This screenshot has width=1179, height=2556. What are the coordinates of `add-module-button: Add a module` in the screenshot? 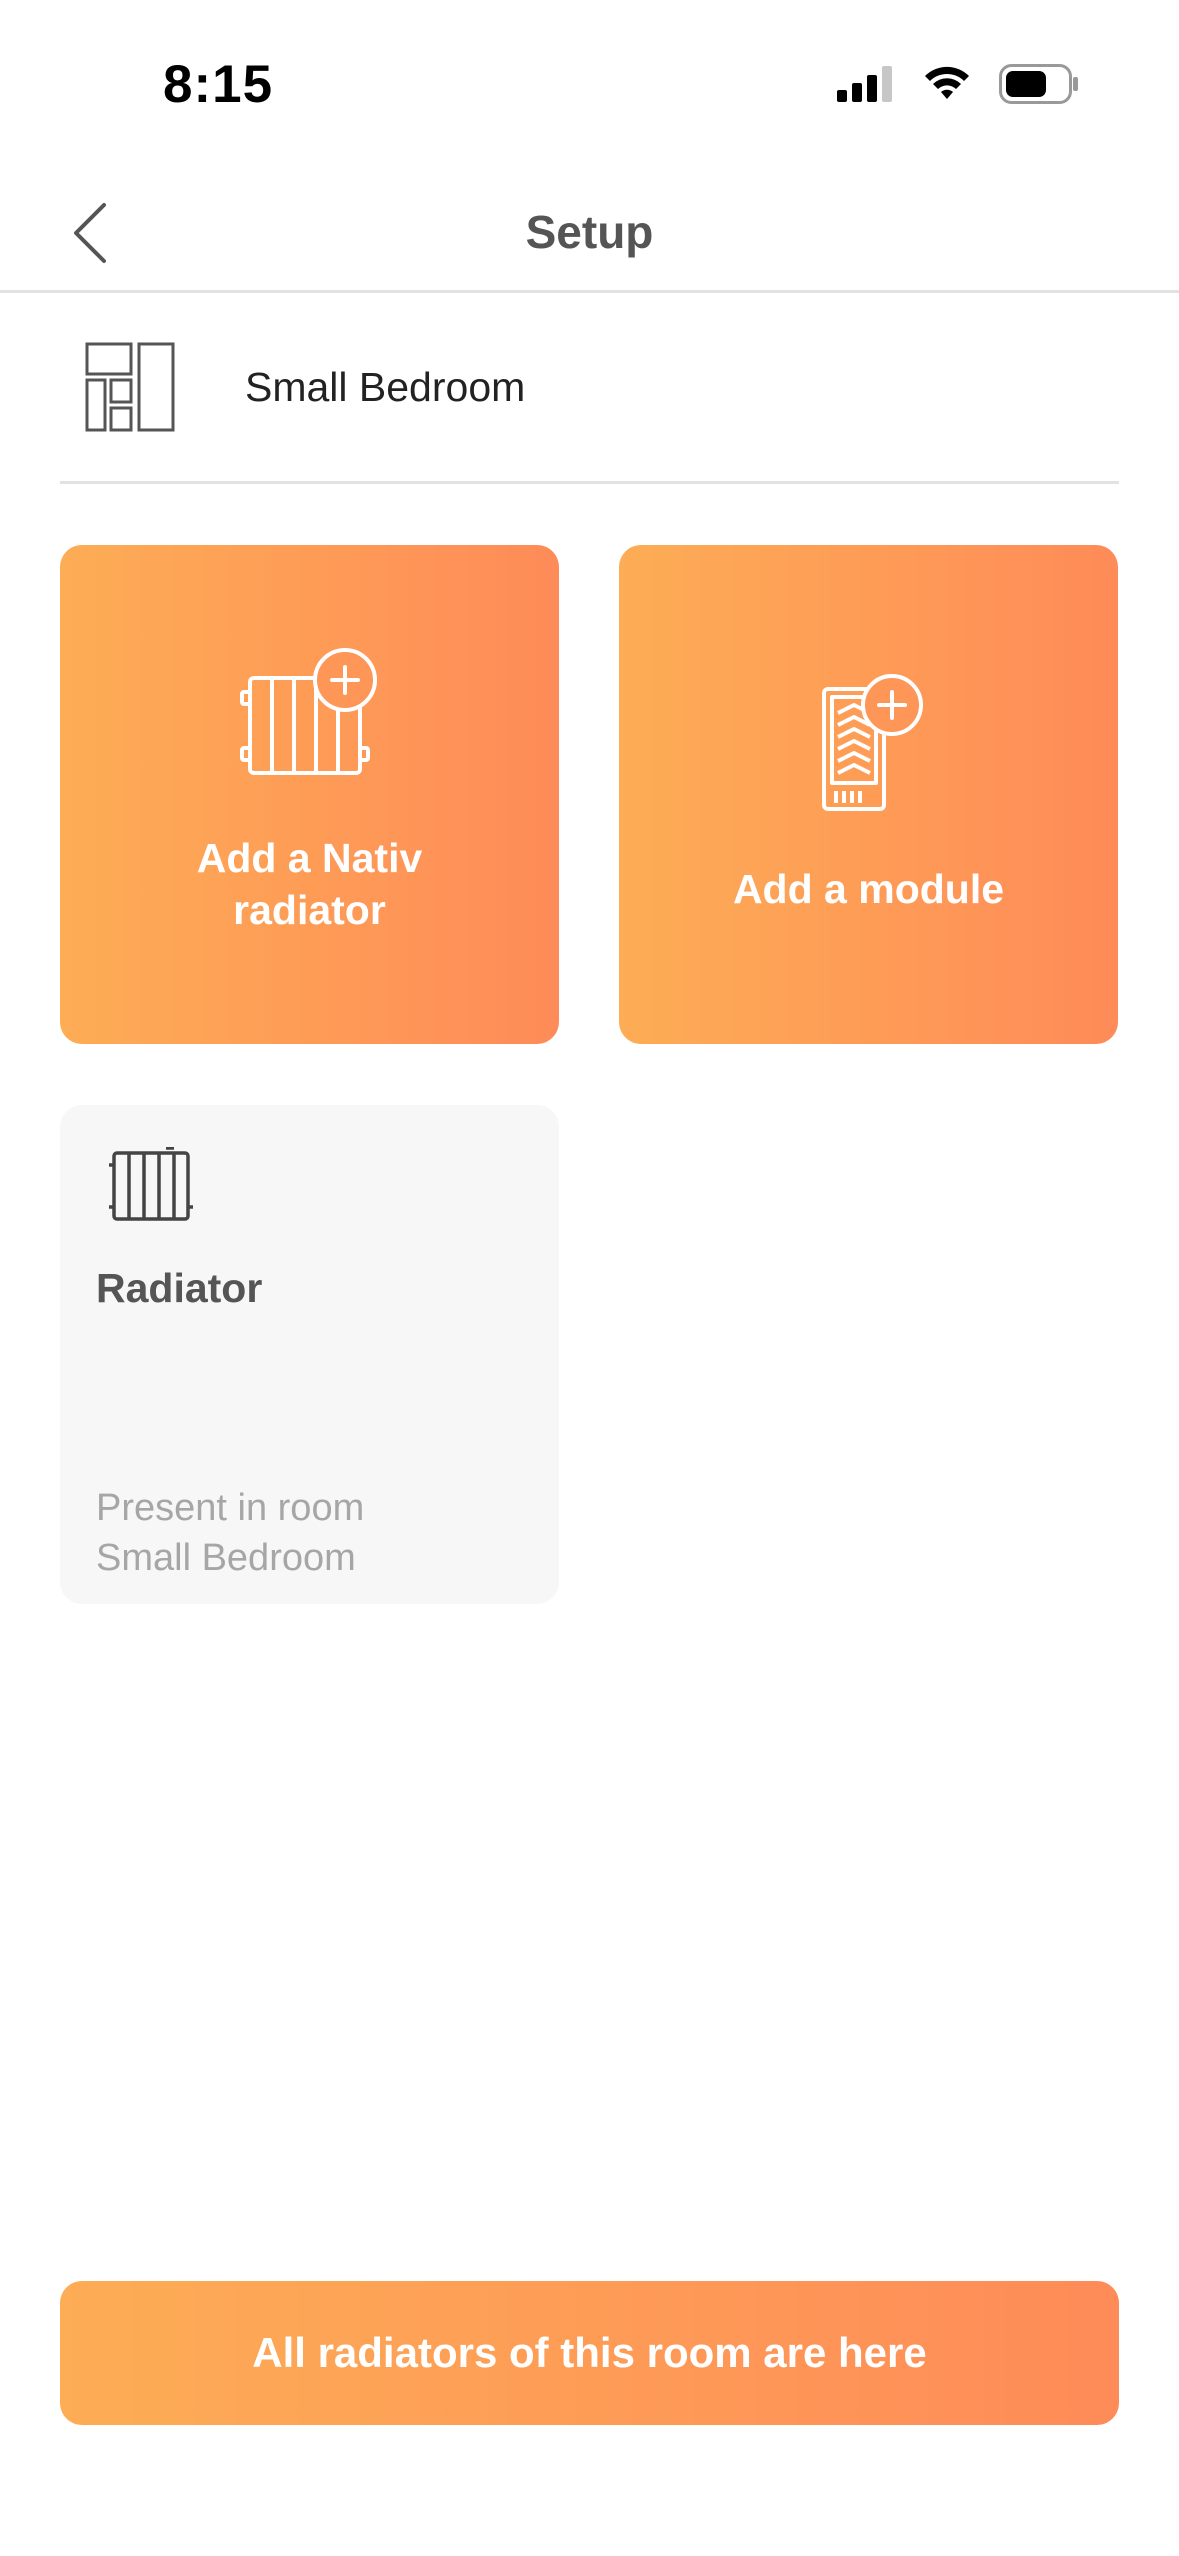 It's located at (868, 794).